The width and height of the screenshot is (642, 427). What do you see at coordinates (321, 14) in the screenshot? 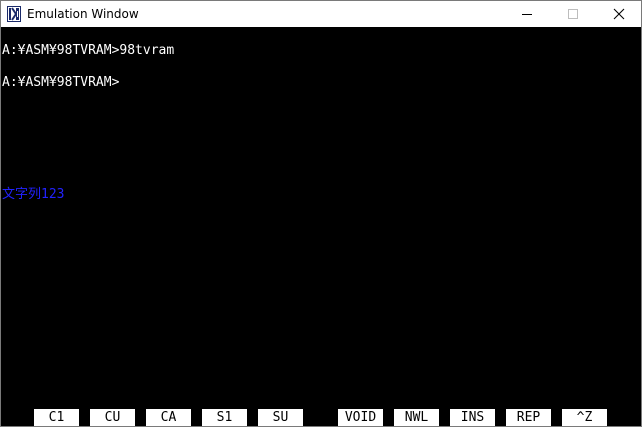
I see `title-bar: Emulation Window` at bounding box center [321, 14].